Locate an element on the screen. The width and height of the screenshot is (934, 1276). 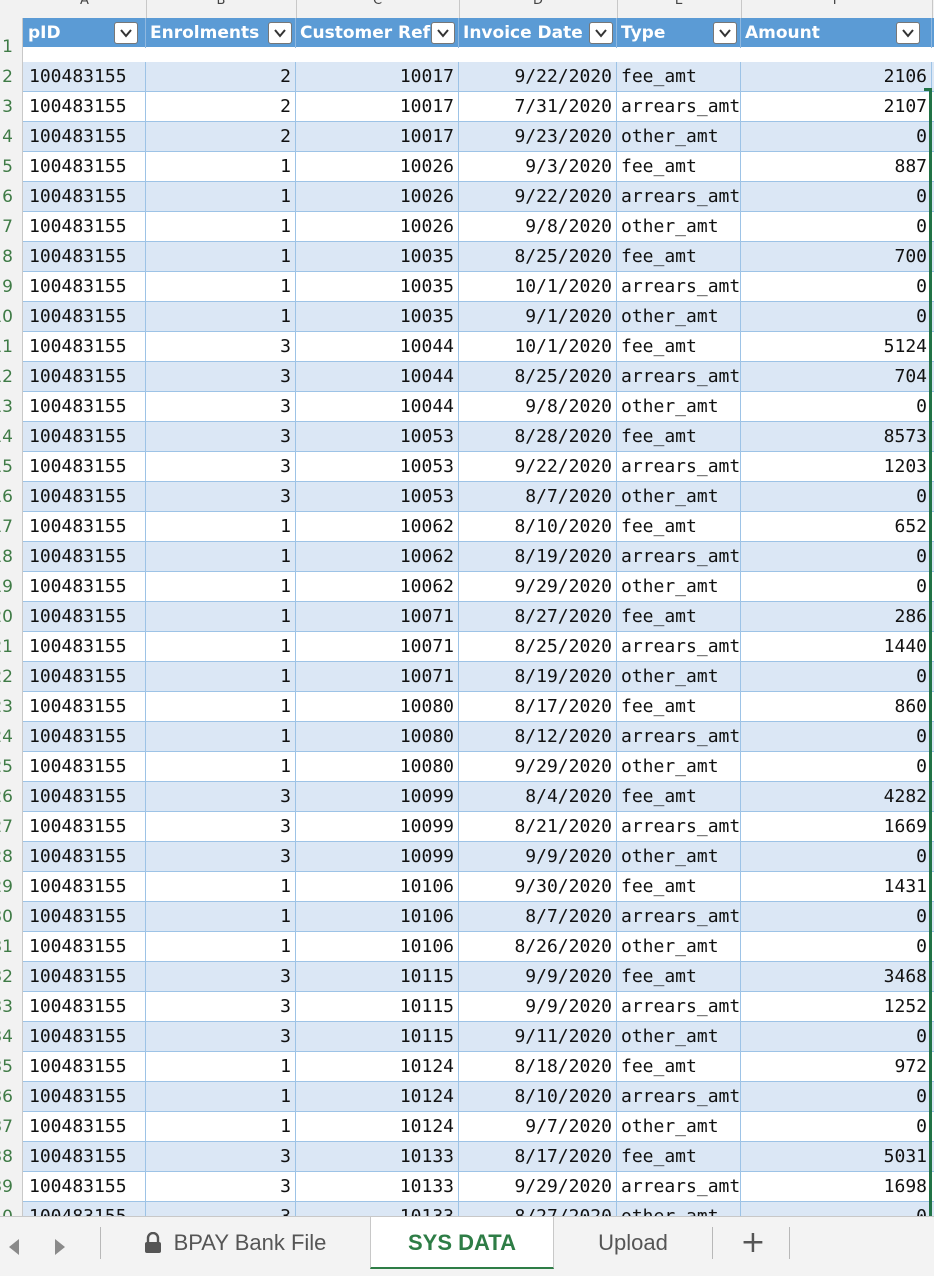
cell-invoice-date: 9/22/2020 is located at coordinates (538, 467).